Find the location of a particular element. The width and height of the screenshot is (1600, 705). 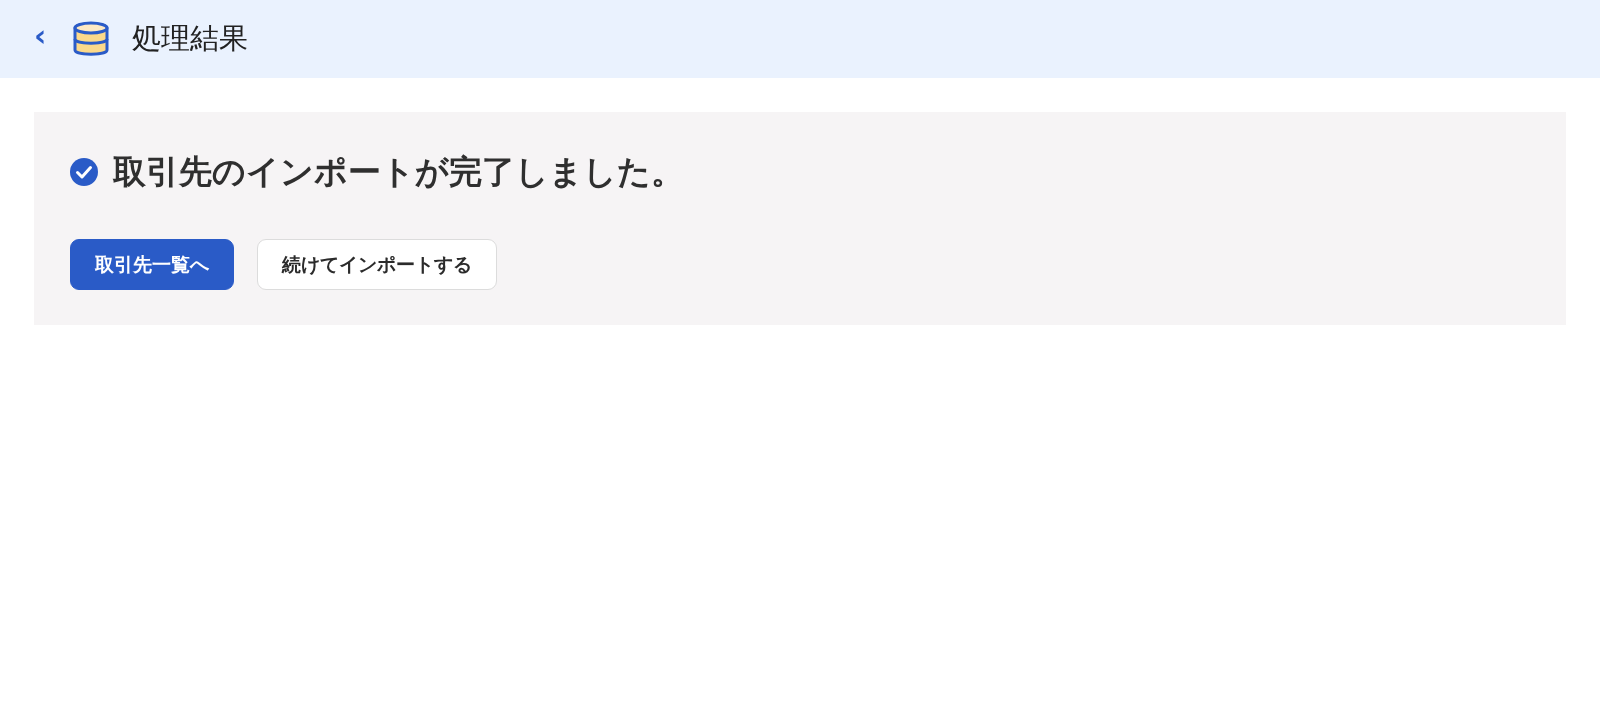

action-button: 取引先一覧へ is located at coordinates (152, 264).